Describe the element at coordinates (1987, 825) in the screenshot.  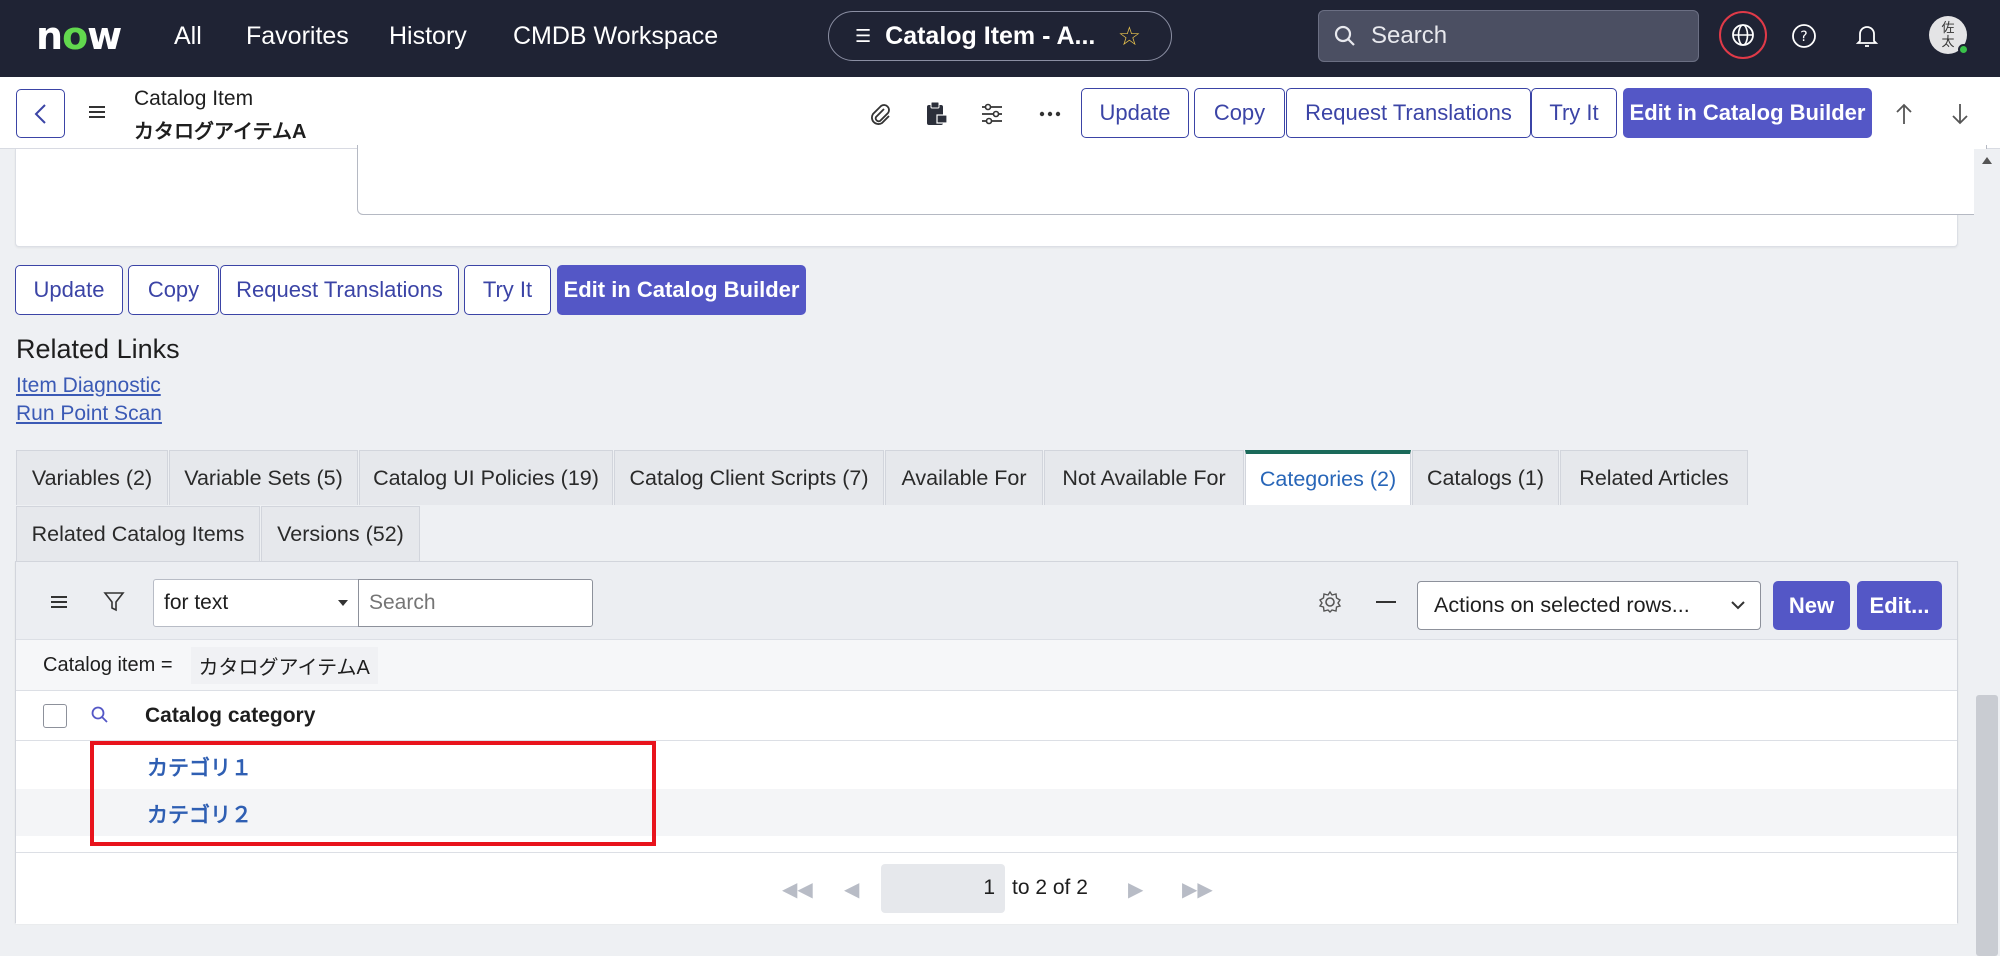
I see `scrollbar-thumb` at that location.